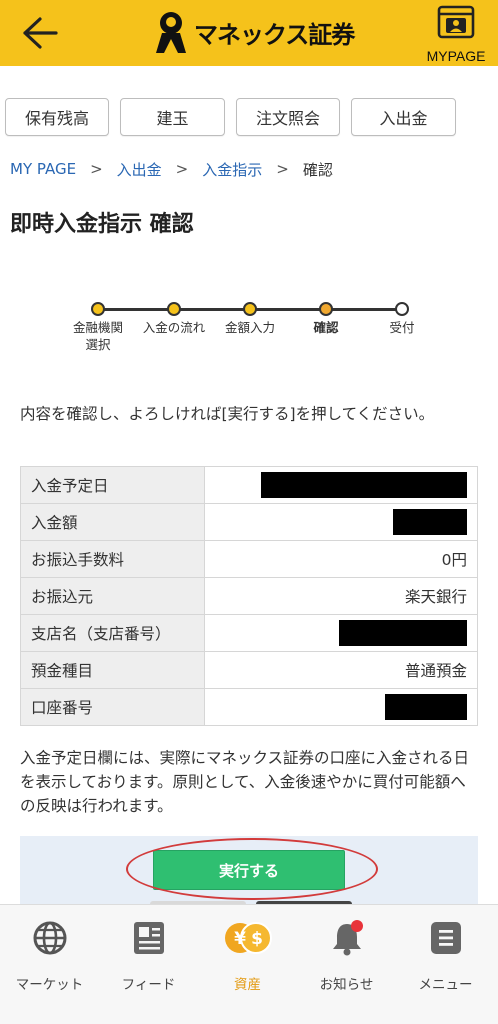 The height and width of the screenshot is (1024, 498). I want to click on tab-holdings: 保有残高, so click(57, 117).